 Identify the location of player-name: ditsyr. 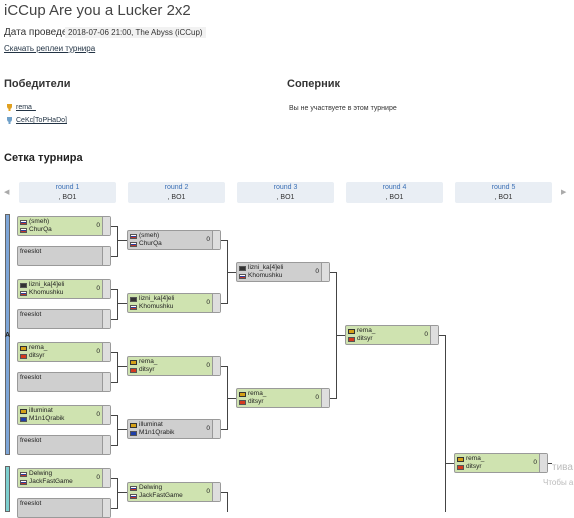
(474, 466).